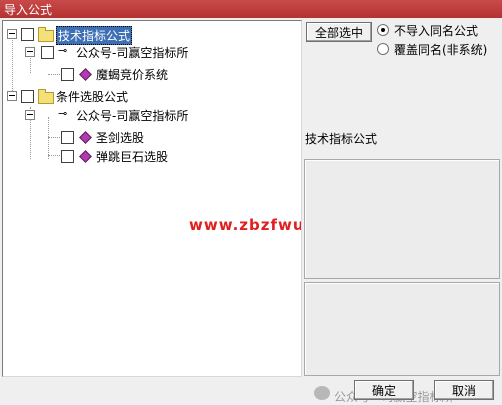  Describe the element at coordinates (132, 157) in the screenshot. I see `tree-node-label: 弹跳巨石选股` at that location.